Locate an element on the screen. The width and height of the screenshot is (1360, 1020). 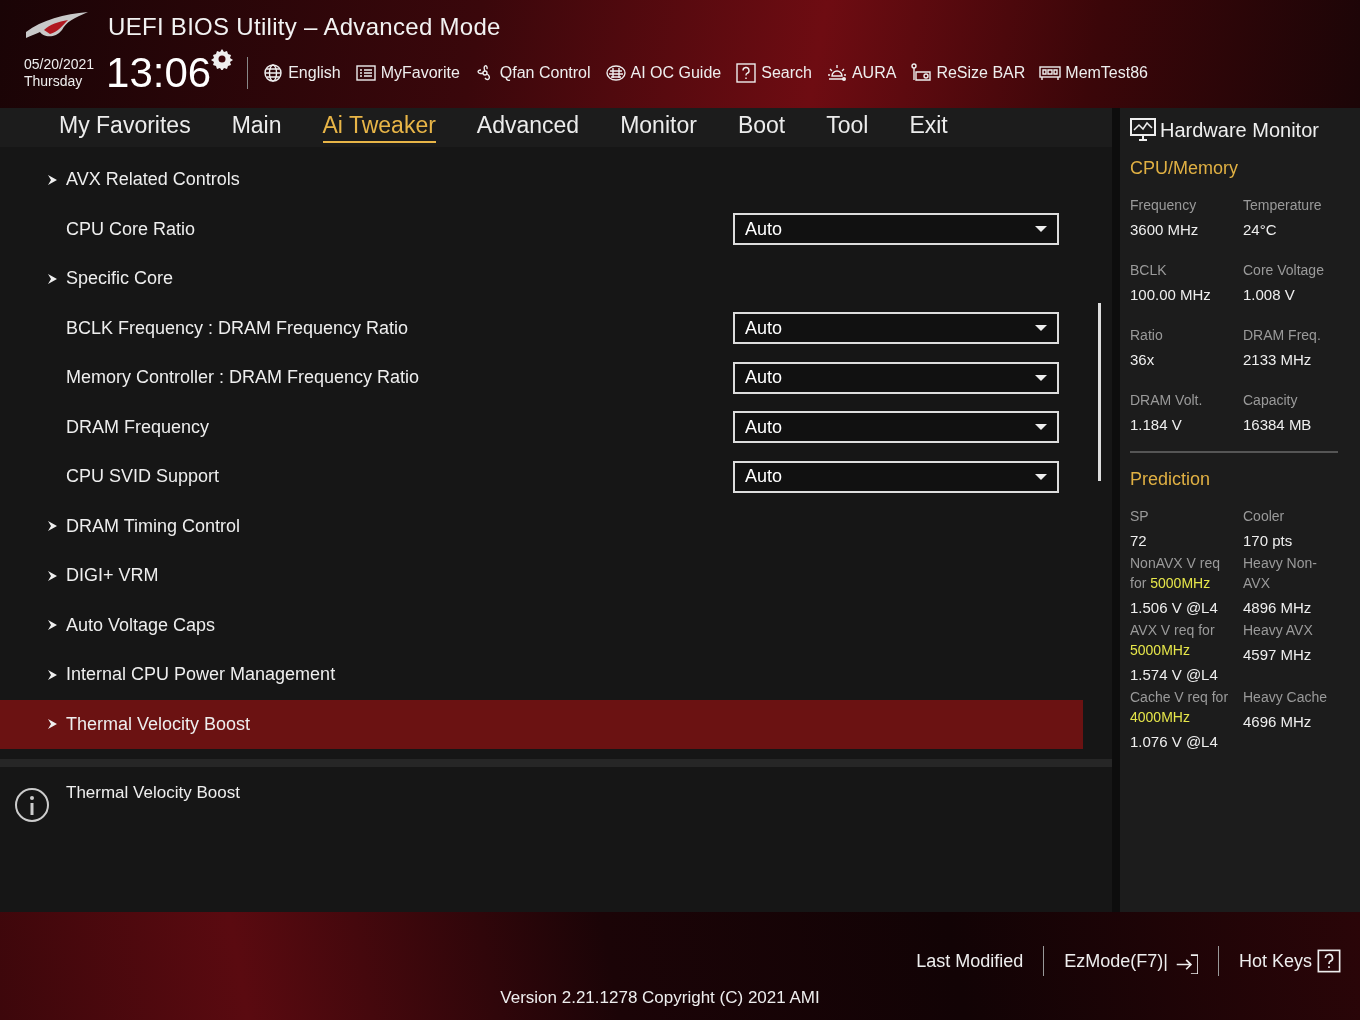
toolbar-button: AI OC Guide is located at coordinates (663, 73).